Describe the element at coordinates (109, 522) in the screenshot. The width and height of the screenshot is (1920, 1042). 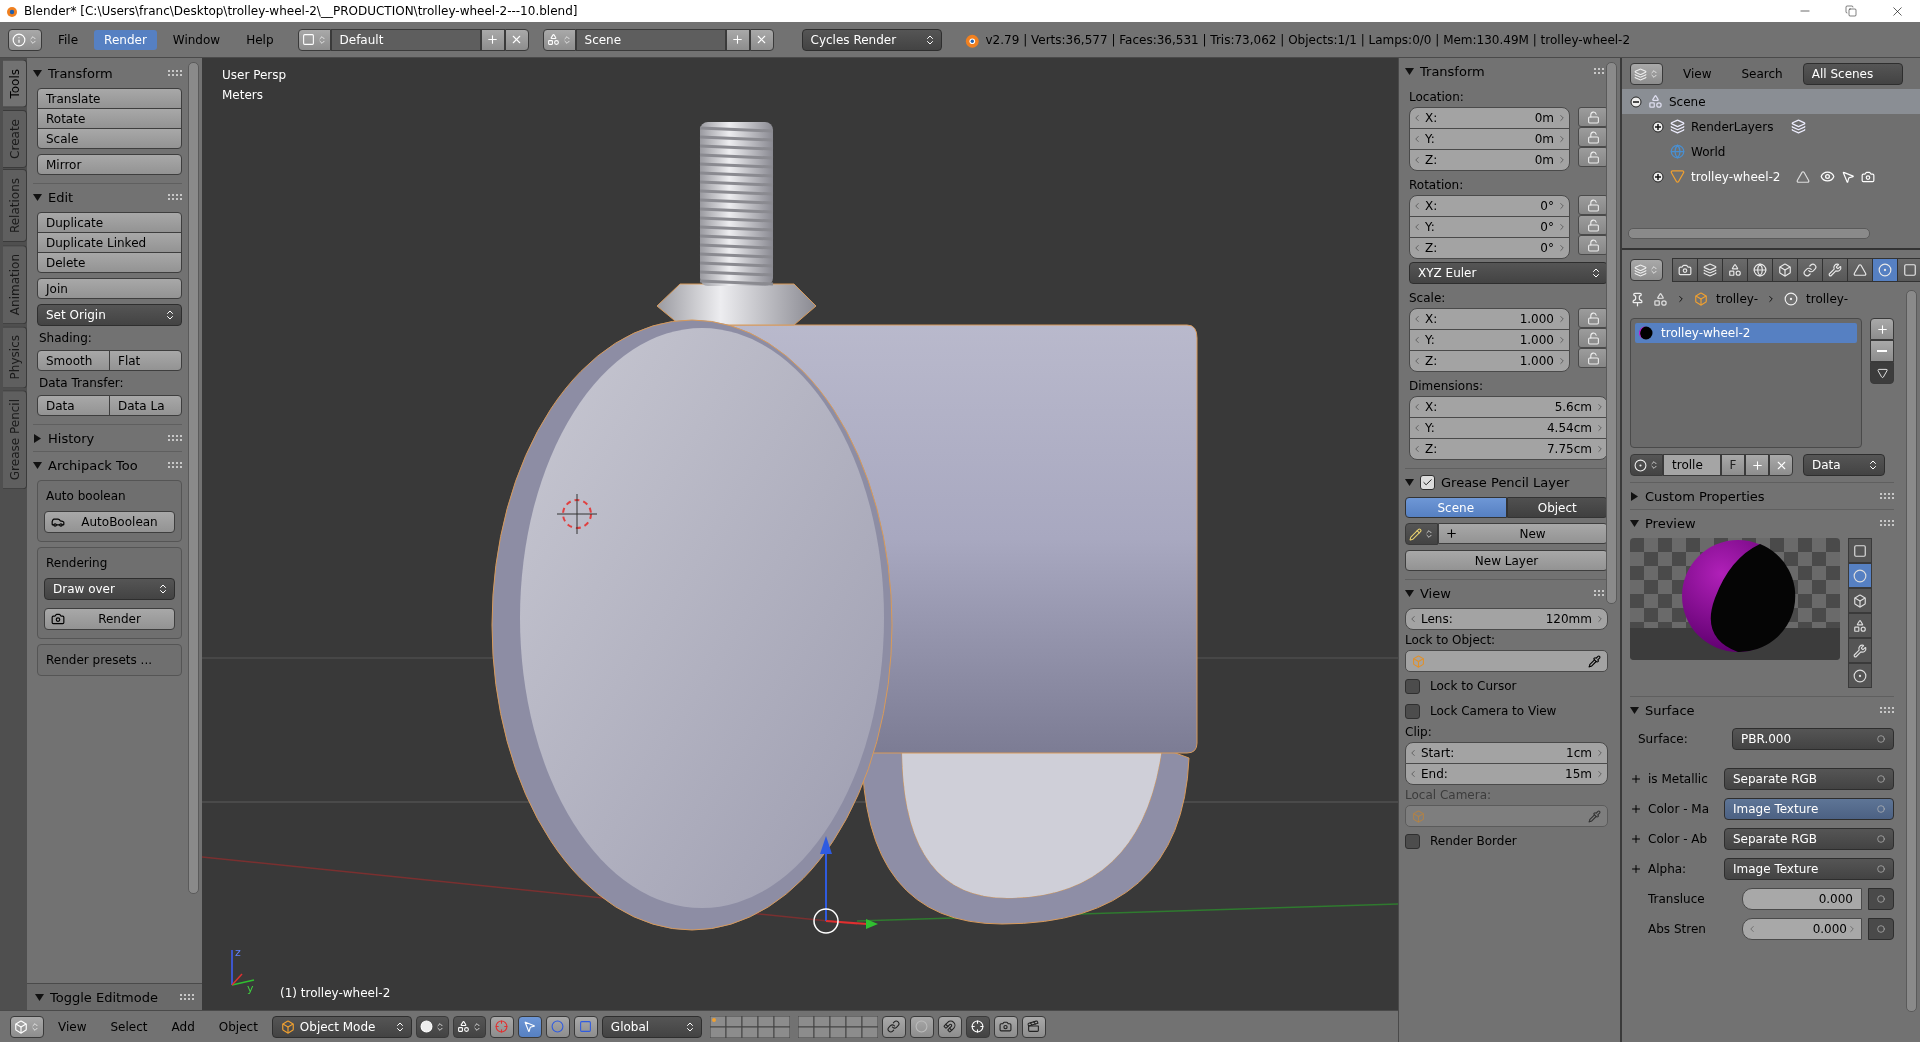
I see `tool-button: AutoBoolean` at that location.